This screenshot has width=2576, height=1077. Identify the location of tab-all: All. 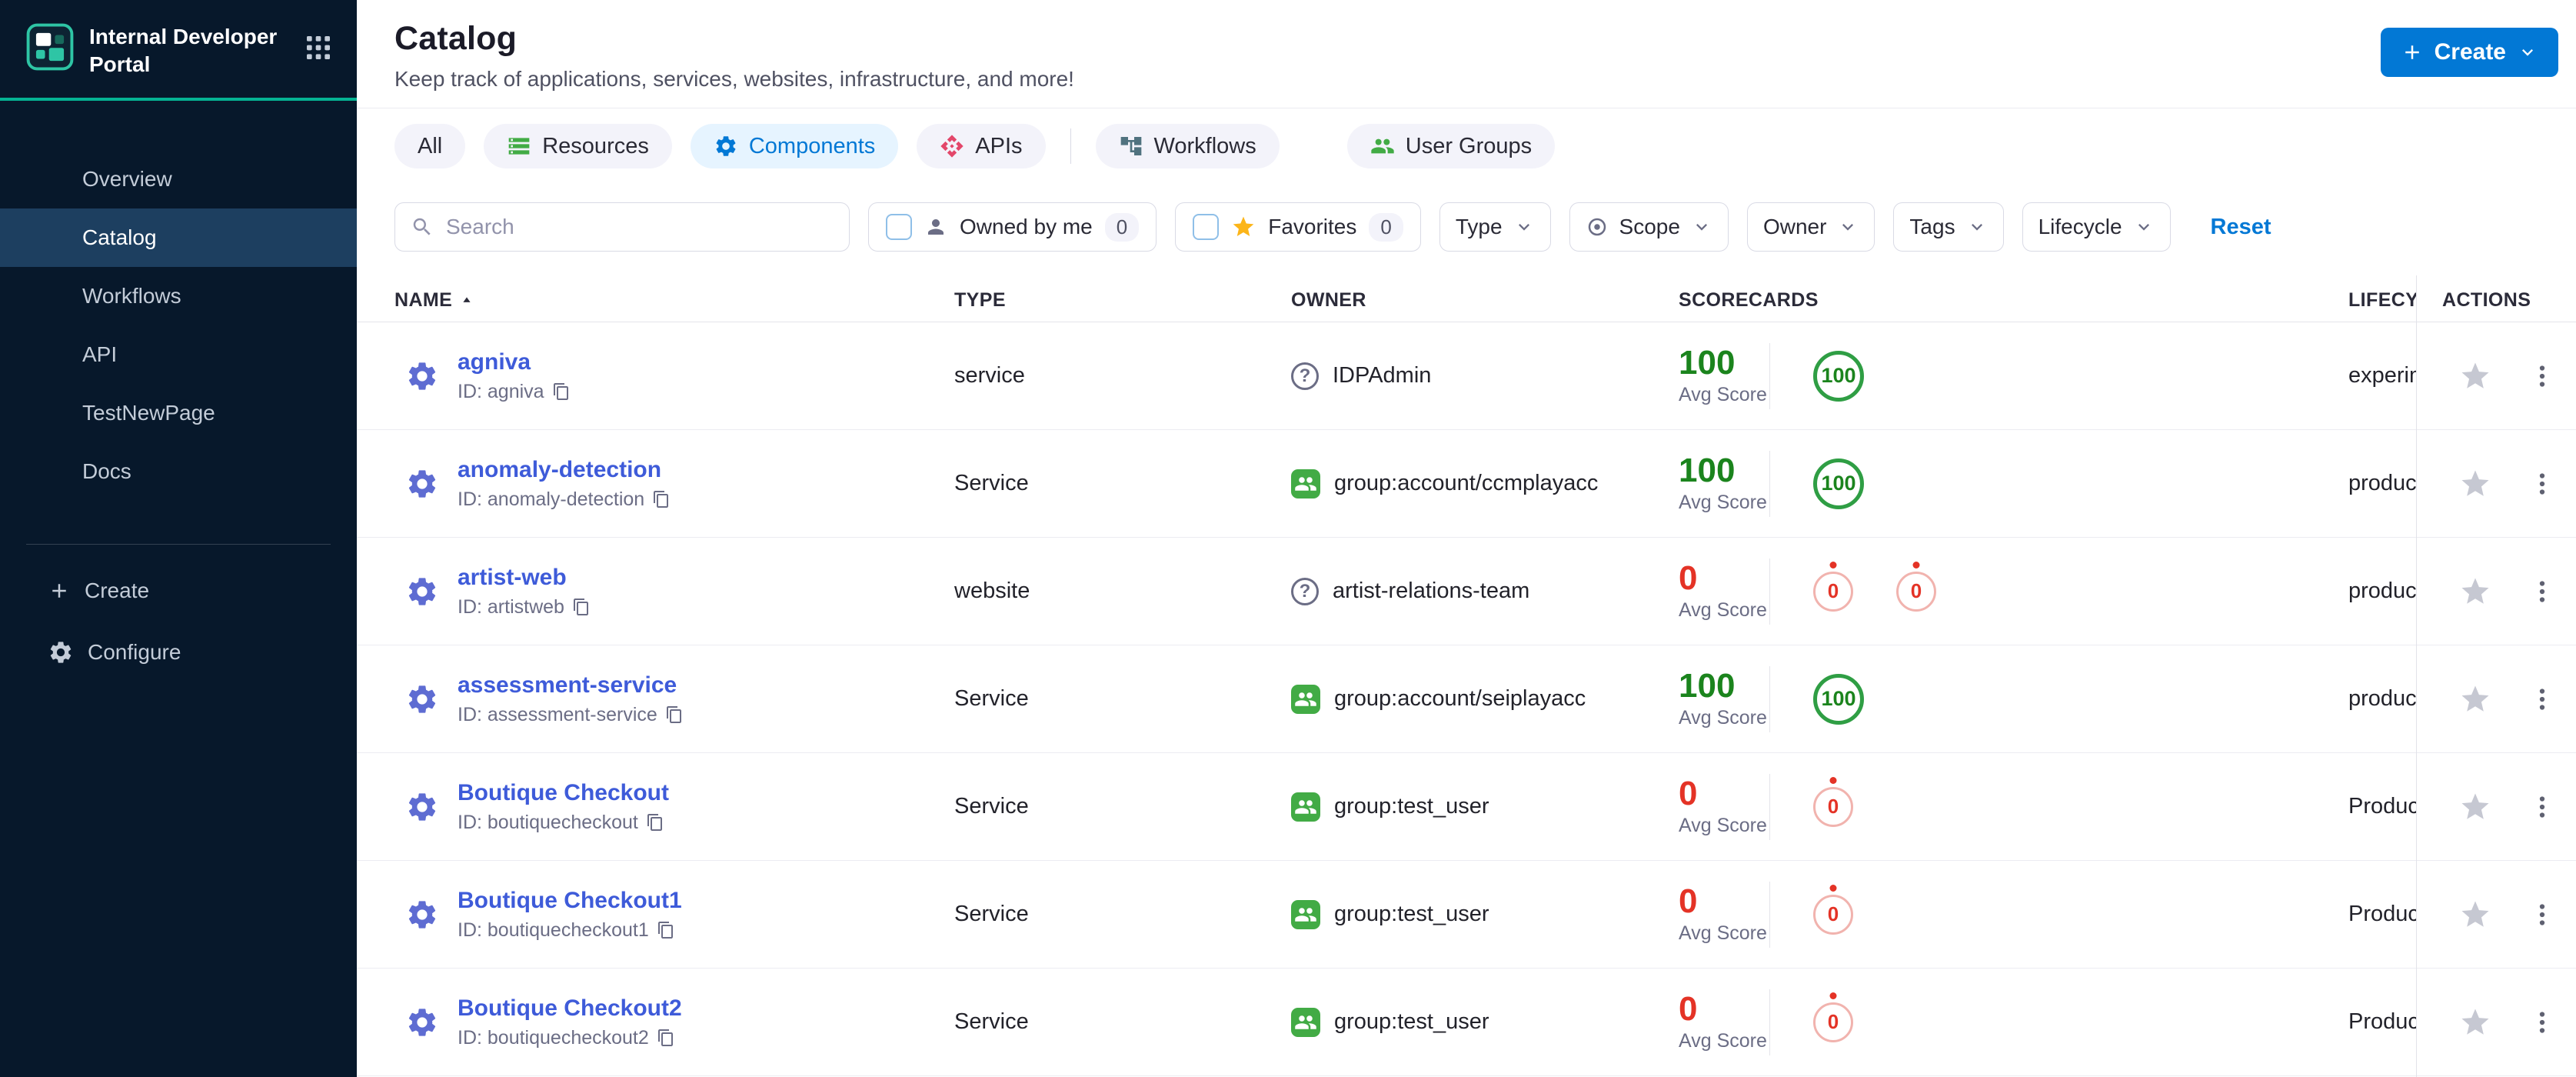
(430, 146).